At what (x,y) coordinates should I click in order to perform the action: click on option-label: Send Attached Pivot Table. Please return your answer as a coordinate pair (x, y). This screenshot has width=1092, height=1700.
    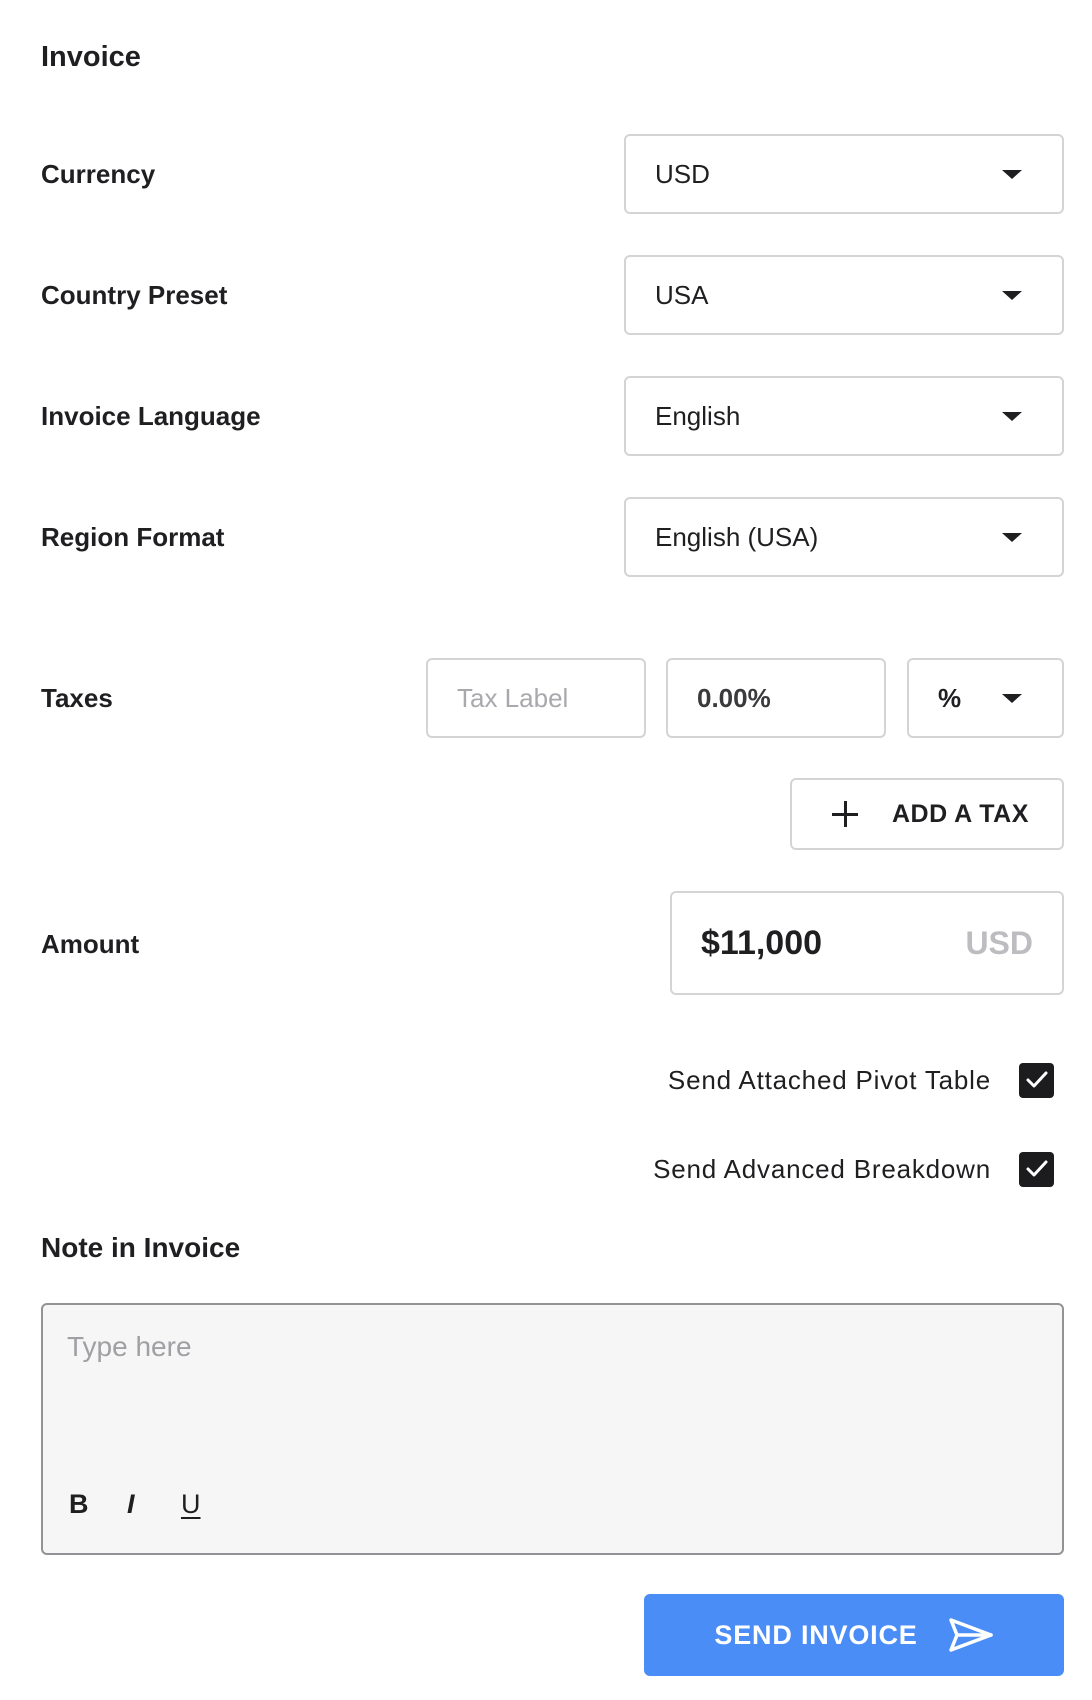
    Looking at the image, I should click on (829, 1079).